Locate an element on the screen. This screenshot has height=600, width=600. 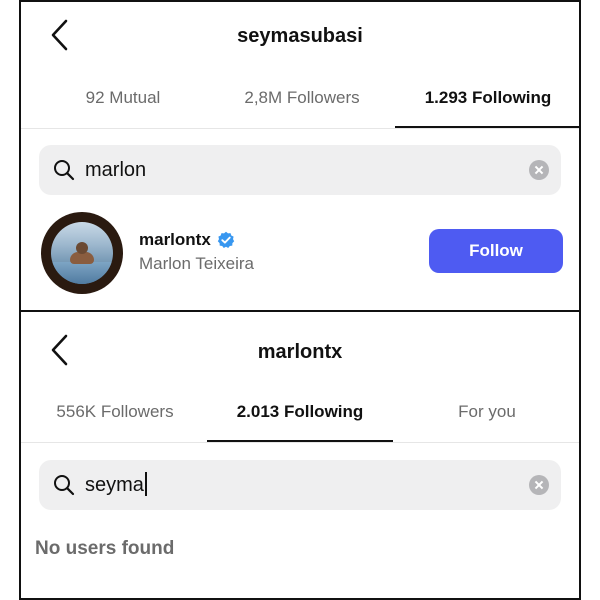
tab-bar: 92 Mutual 2,8M Followers 1.293 Following is located at coordinates (301, 98).